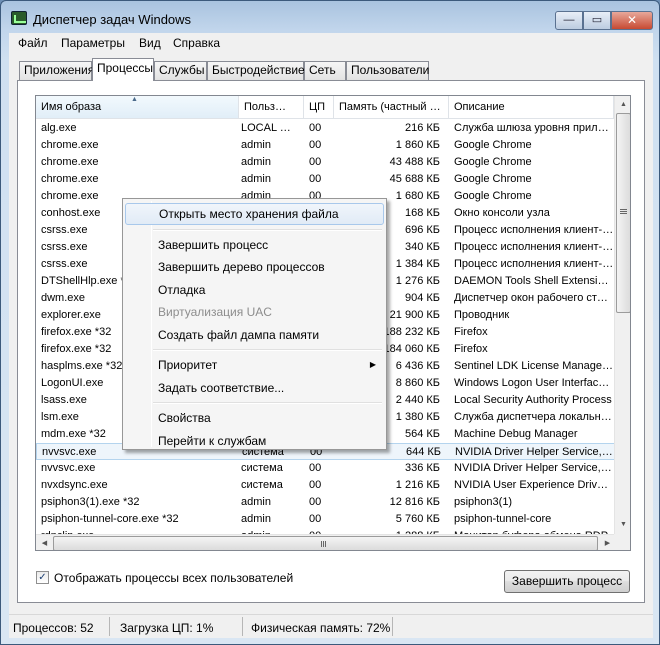 Image resolution: width=660 pixels, height=645 pixels. I want to click on tab-processes: Процессы, so click(123, 69).